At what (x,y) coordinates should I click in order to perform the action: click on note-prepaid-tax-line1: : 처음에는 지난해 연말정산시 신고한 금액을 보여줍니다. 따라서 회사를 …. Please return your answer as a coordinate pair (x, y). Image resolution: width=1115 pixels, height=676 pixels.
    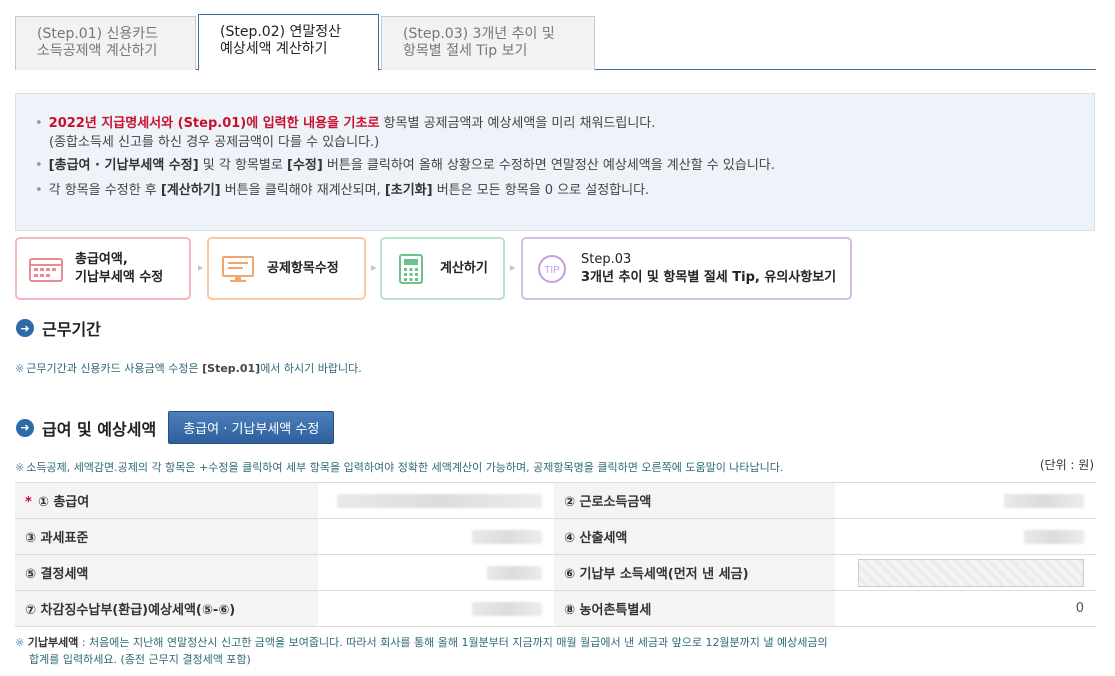
    Looking at the image, I should click on (453, 642).